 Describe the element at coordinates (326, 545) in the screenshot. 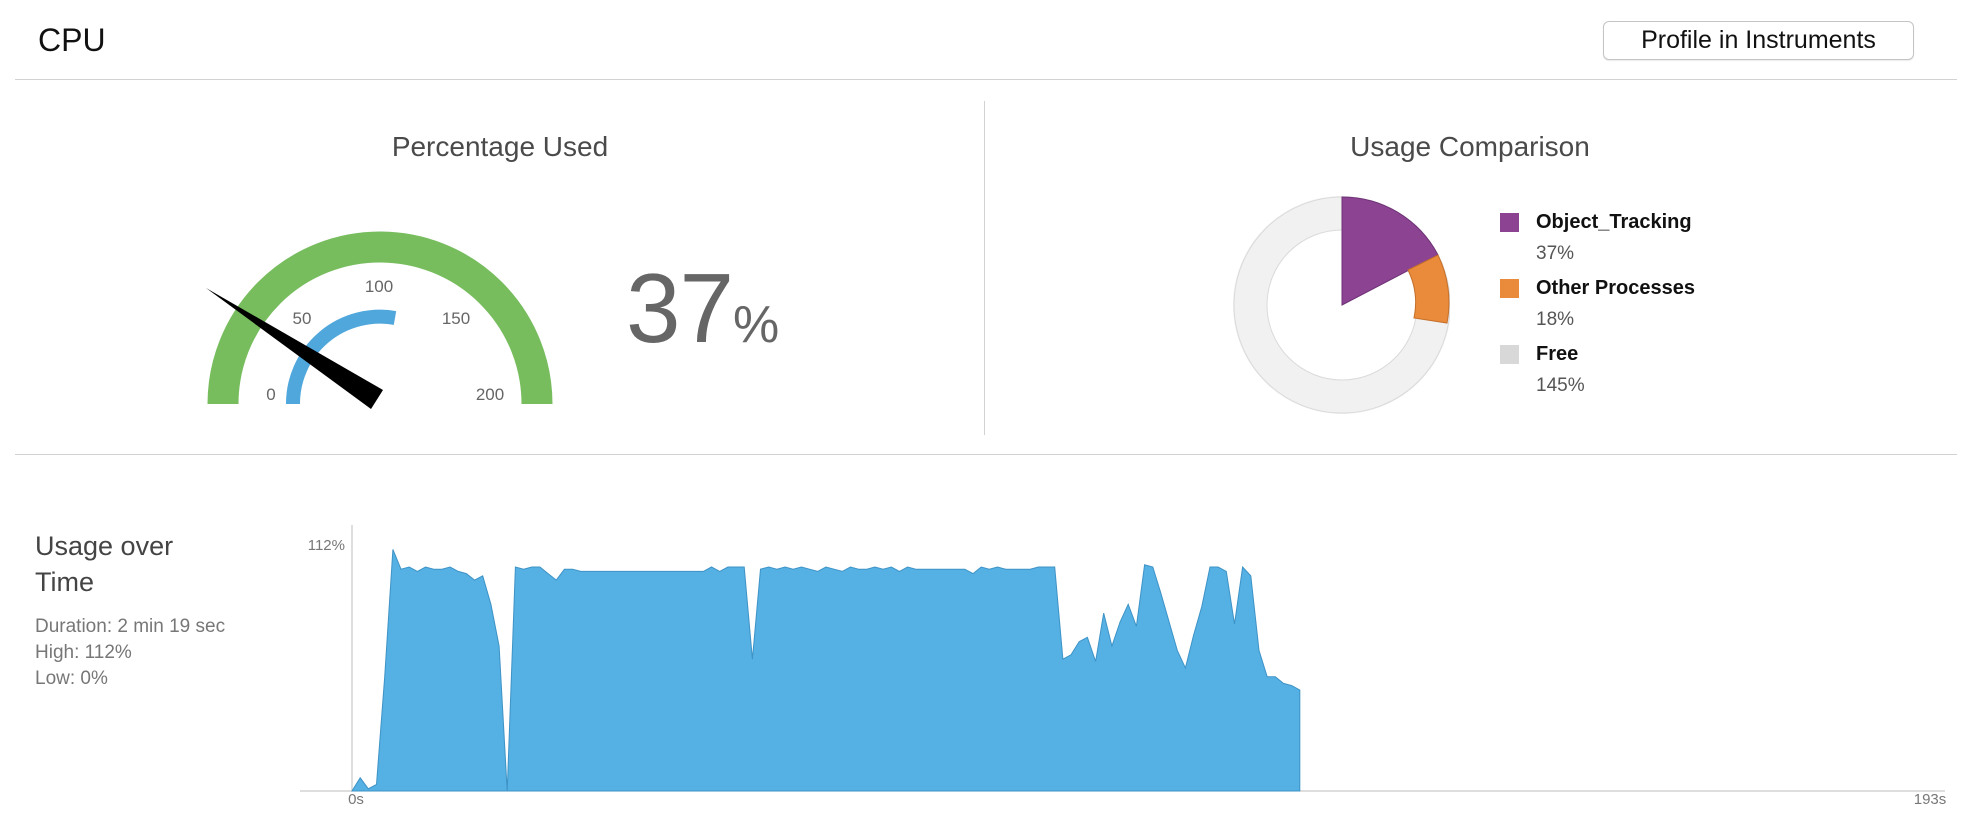

I see `y-max-label: 112%` at that location.